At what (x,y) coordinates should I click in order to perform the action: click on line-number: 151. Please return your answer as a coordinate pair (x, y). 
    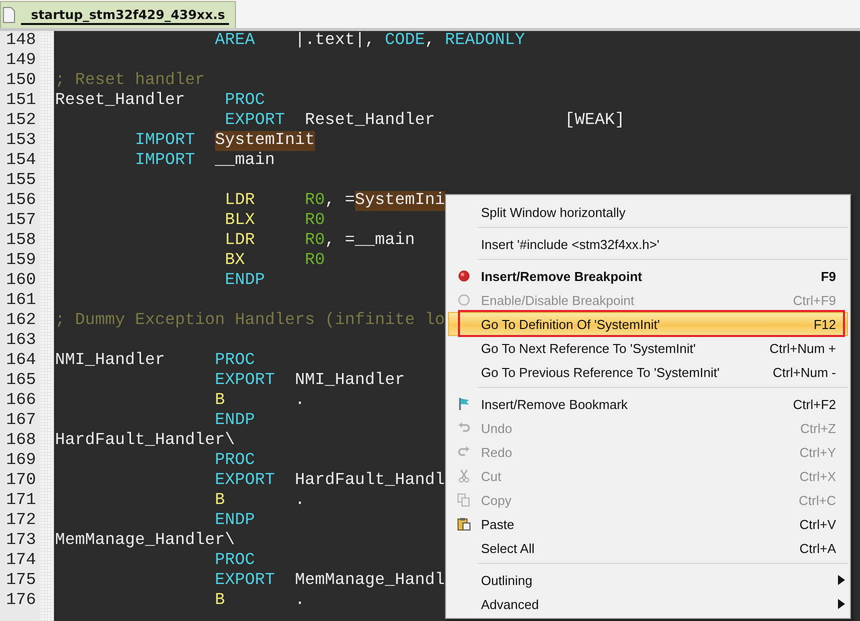
    Looking at the image, I should click on (21, 101).